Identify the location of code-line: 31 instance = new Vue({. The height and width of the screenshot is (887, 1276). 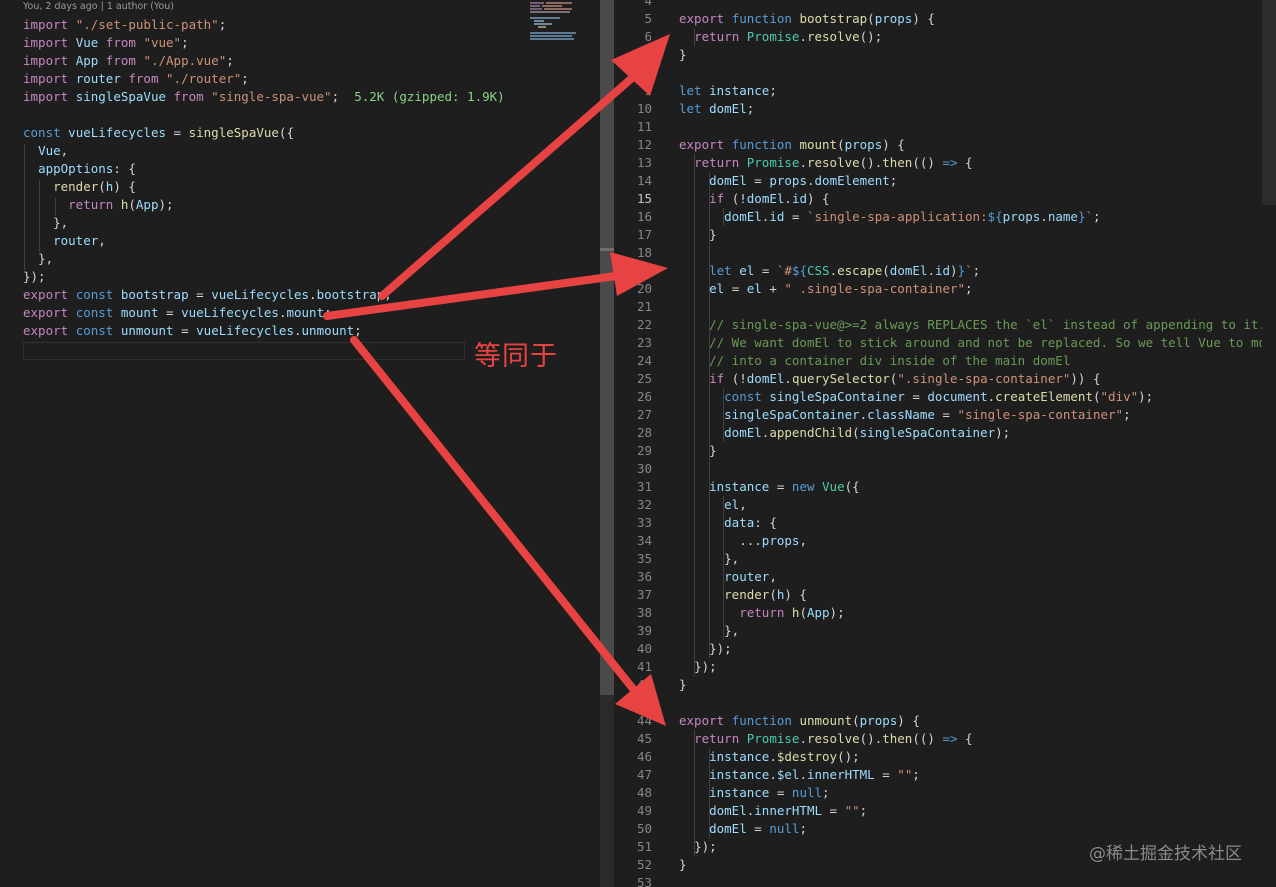
(945, 487).